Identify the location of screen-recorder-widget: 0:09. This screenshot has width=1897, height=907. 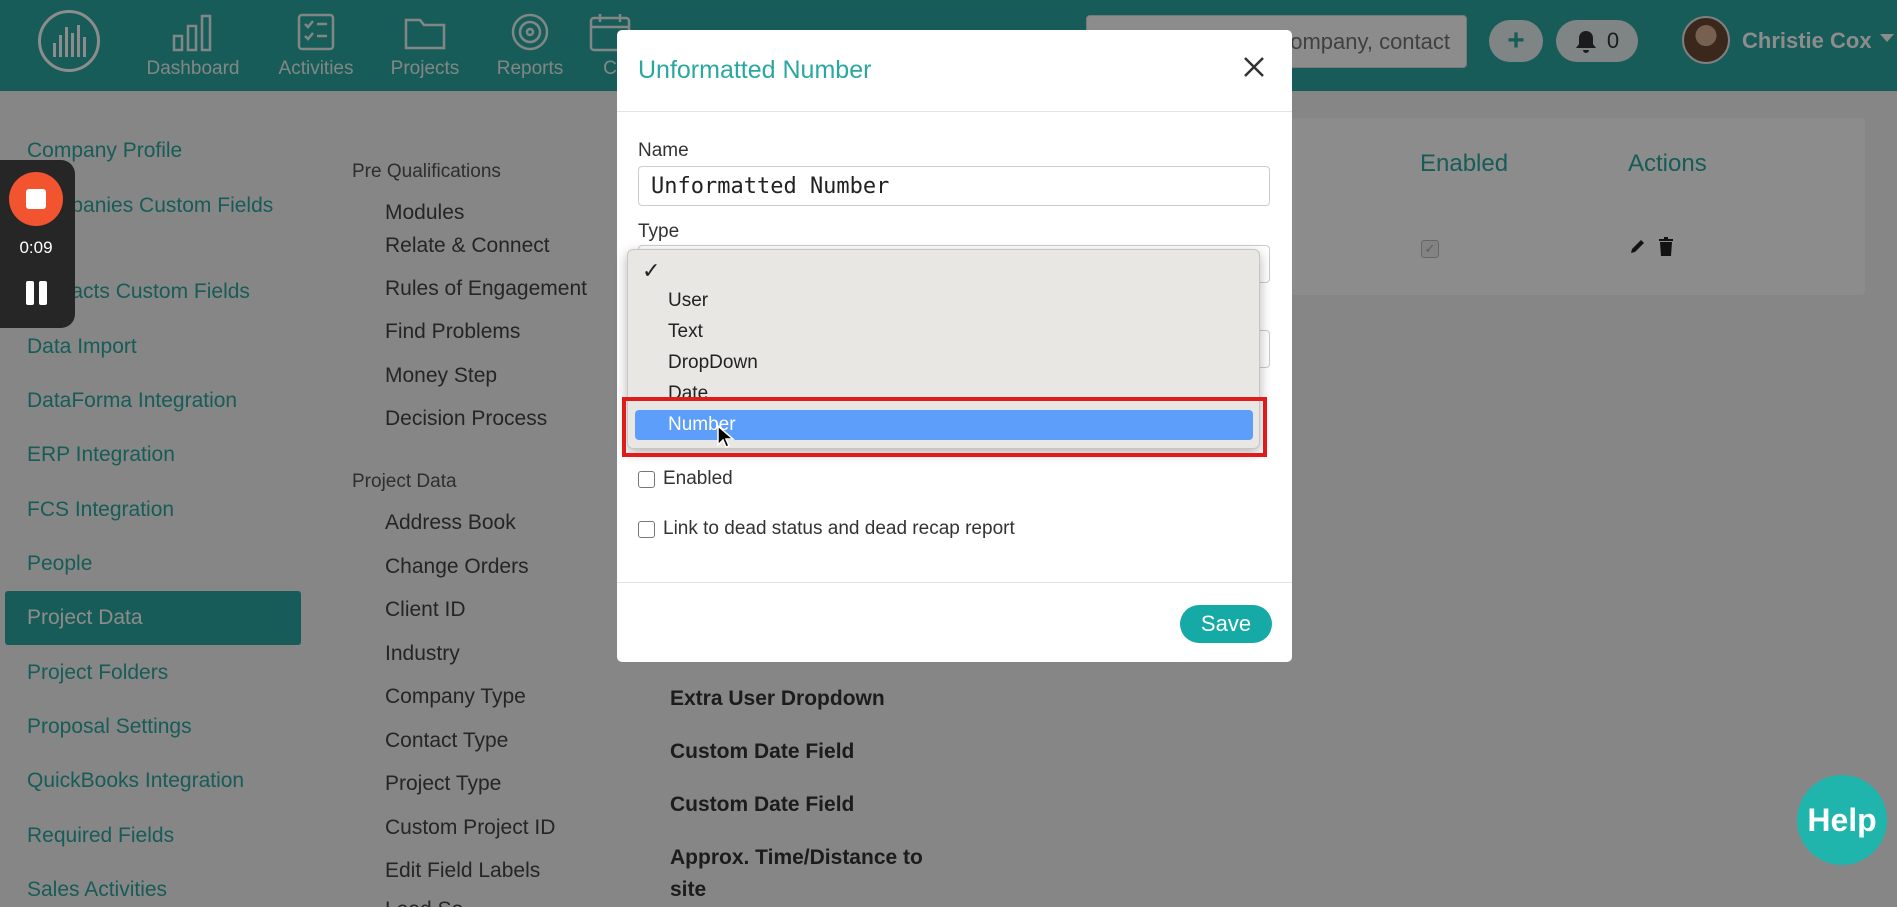
(37, 244).